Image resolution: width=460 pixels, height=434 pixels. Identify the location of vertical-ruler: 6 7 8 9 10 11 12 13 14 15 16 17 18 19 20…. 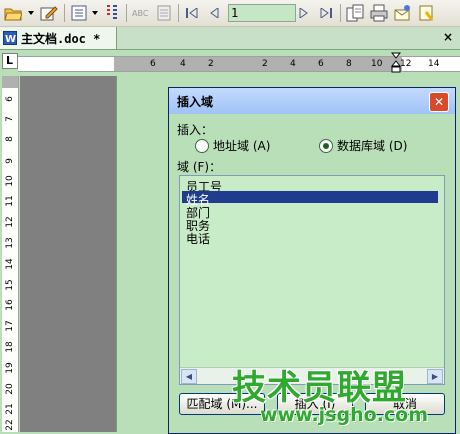
(10, 254).